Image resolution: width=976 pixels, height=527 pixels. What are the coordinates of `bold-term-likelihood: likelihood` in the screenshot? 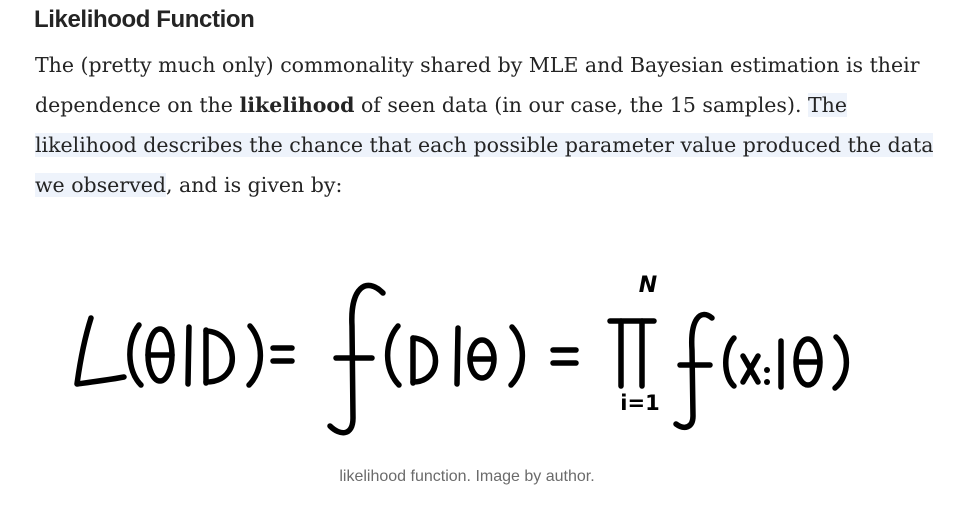 It's located at (297, 105).